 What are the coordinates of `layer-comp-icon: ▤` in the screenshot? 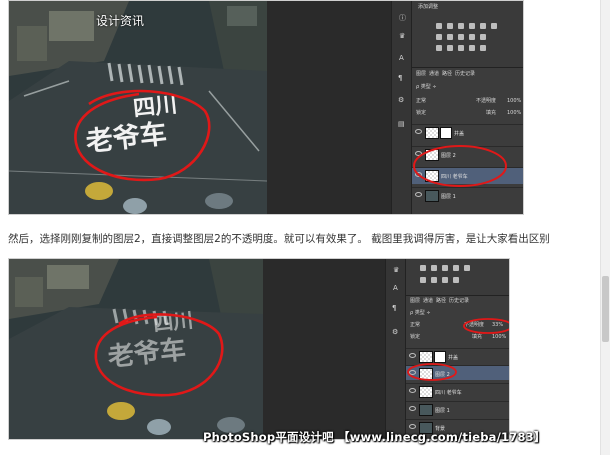 It's located at (401, 124).